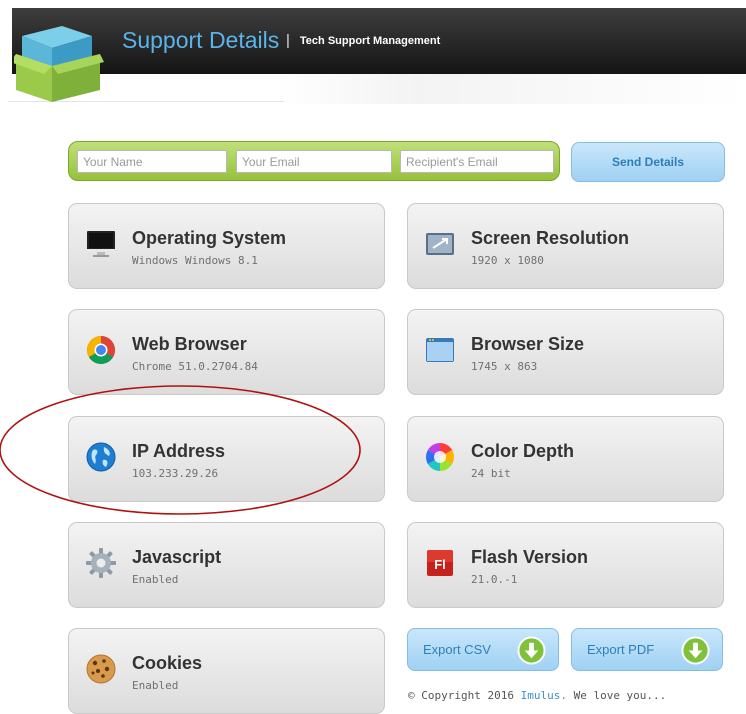  I want to click on color-wheel-icon, so click(440, 457).